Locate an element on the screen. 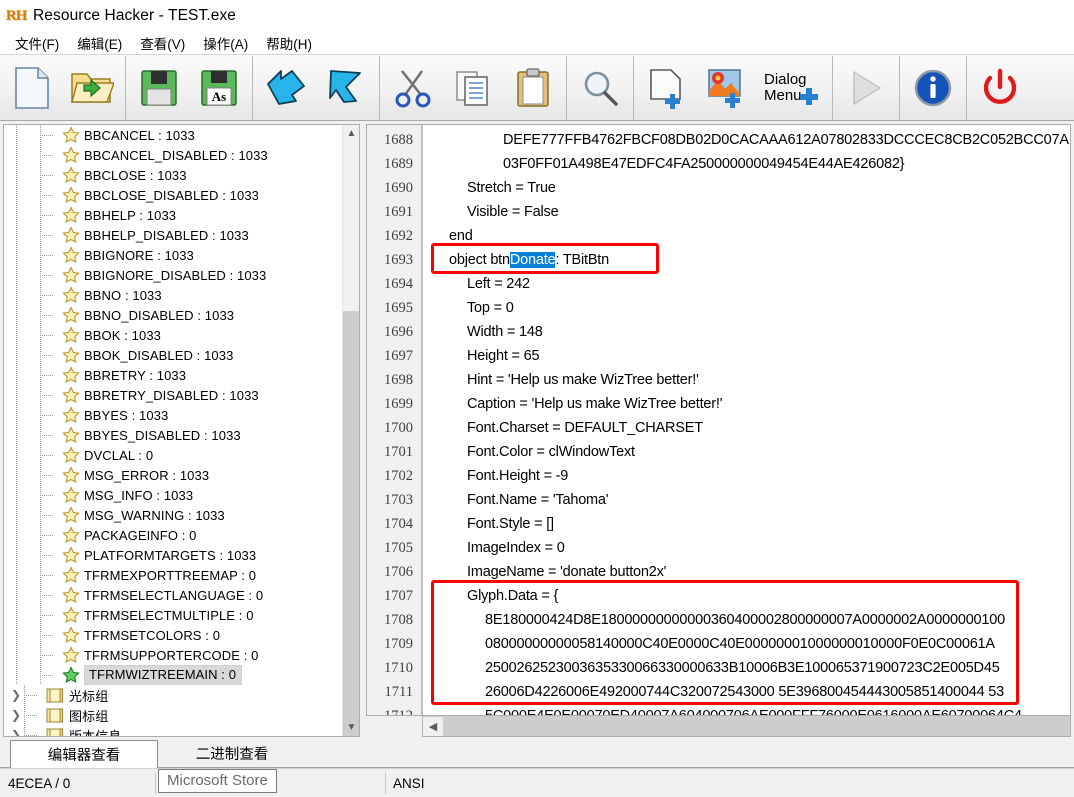 Image resolution: width=1074 pixels, height=797 pixels. tree-item-17: MSG_ERROR : 1033 is located at coordinates (173, 475).